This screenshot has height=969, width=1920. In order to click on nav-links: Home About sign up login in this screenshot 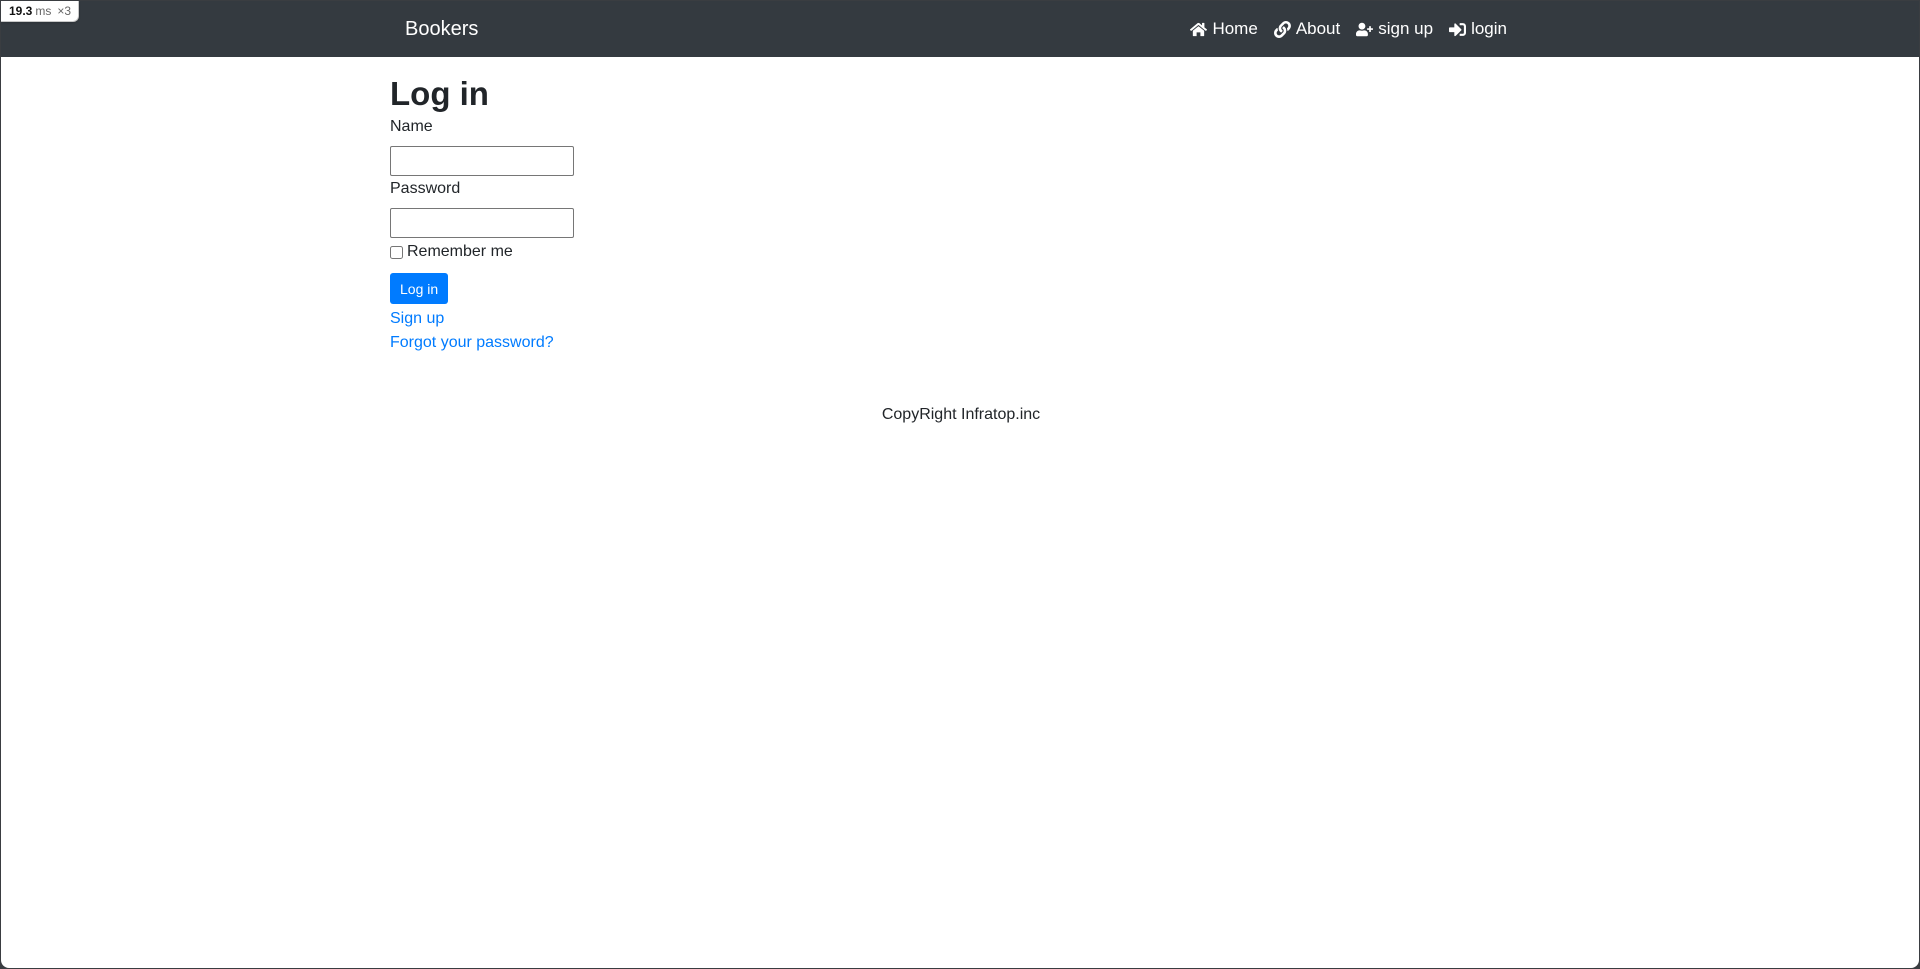, I will do `click(1348, 29)`.